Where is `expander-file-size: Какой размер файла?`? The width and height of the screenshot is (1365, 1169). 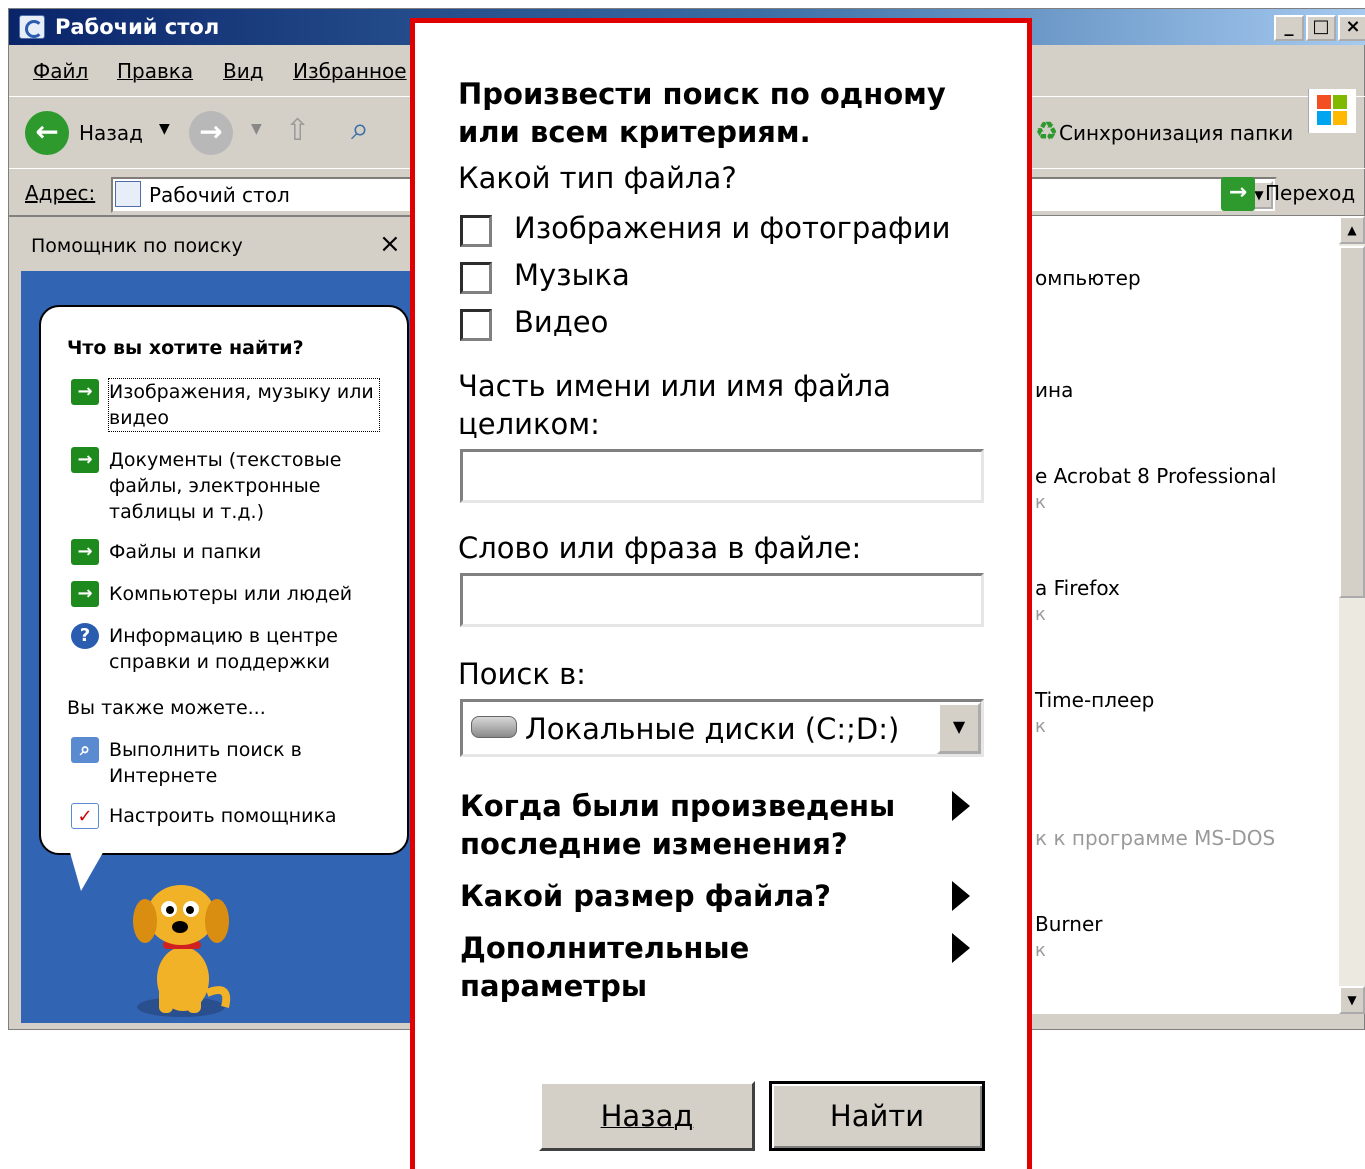 expander-file-size: Какой размер файла? is located at coordinates (725, 897).